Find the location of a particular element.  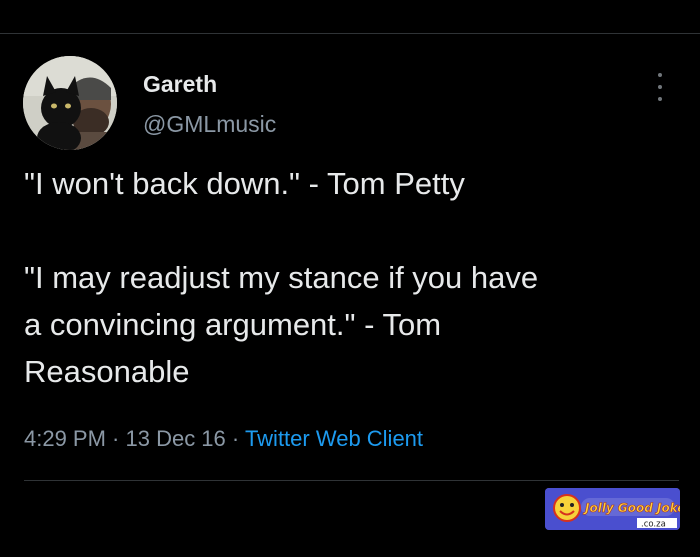

jolly-good-jokes-logo-icon: Jolly Good Jokes .co.za is located at coordinates (612, 509).